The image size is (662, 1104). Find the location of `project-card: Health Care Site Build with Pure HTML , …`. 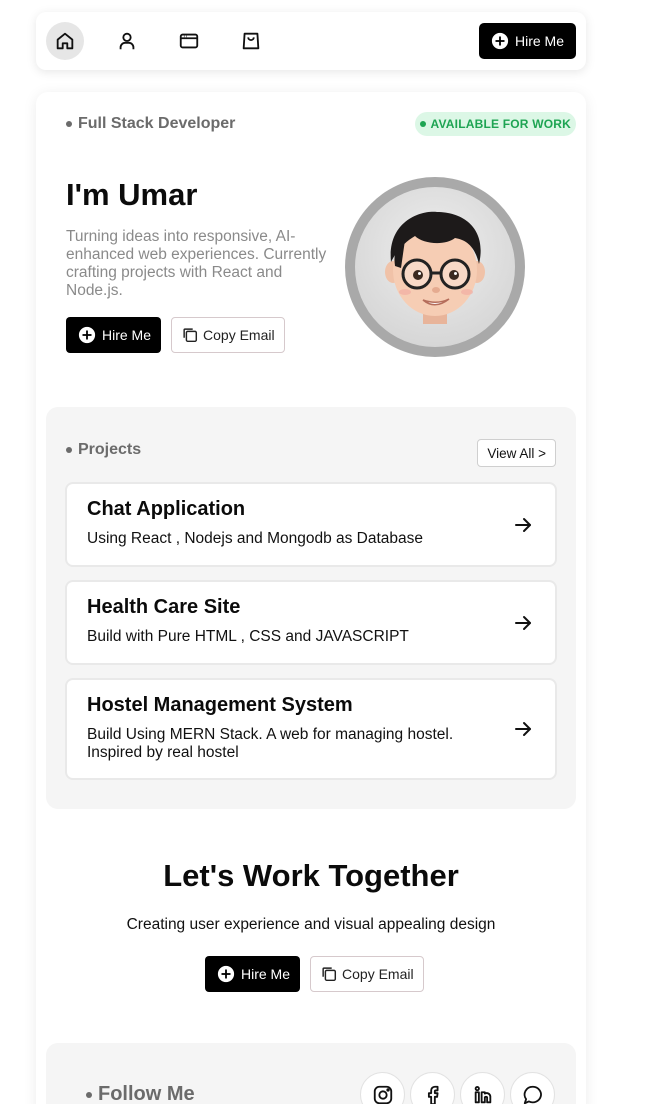

project-card: Health Care Site Build with Pure HTML , … is located at coordinates (311, 622).